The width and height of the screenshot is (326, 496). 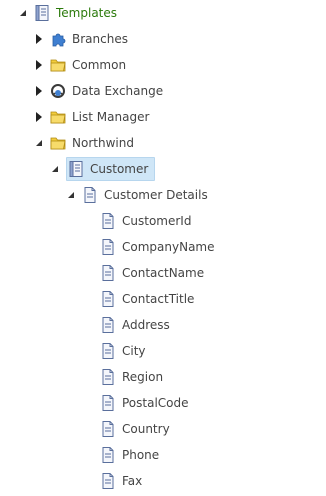 I want to click on tree-node-field: CompanyName, so click(x=150, y=247).